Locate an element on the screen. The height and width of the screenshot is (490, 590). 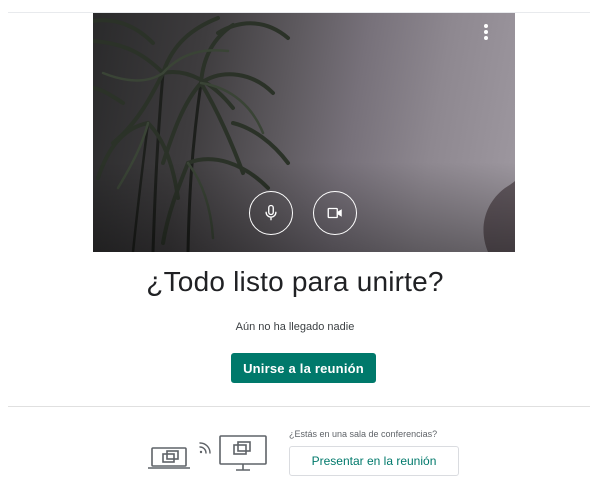
microphone-icon is located at coordinates (271, 212).